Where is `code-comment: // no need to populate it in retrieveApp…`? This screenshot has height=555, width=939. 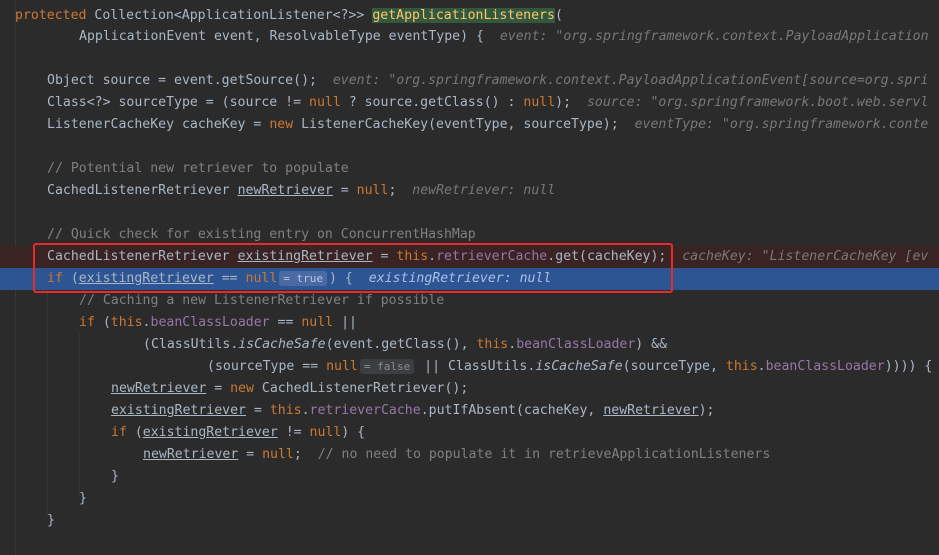
code-comment: // no need to populate it in retrieveApp… is located at coordinates (536, 454).